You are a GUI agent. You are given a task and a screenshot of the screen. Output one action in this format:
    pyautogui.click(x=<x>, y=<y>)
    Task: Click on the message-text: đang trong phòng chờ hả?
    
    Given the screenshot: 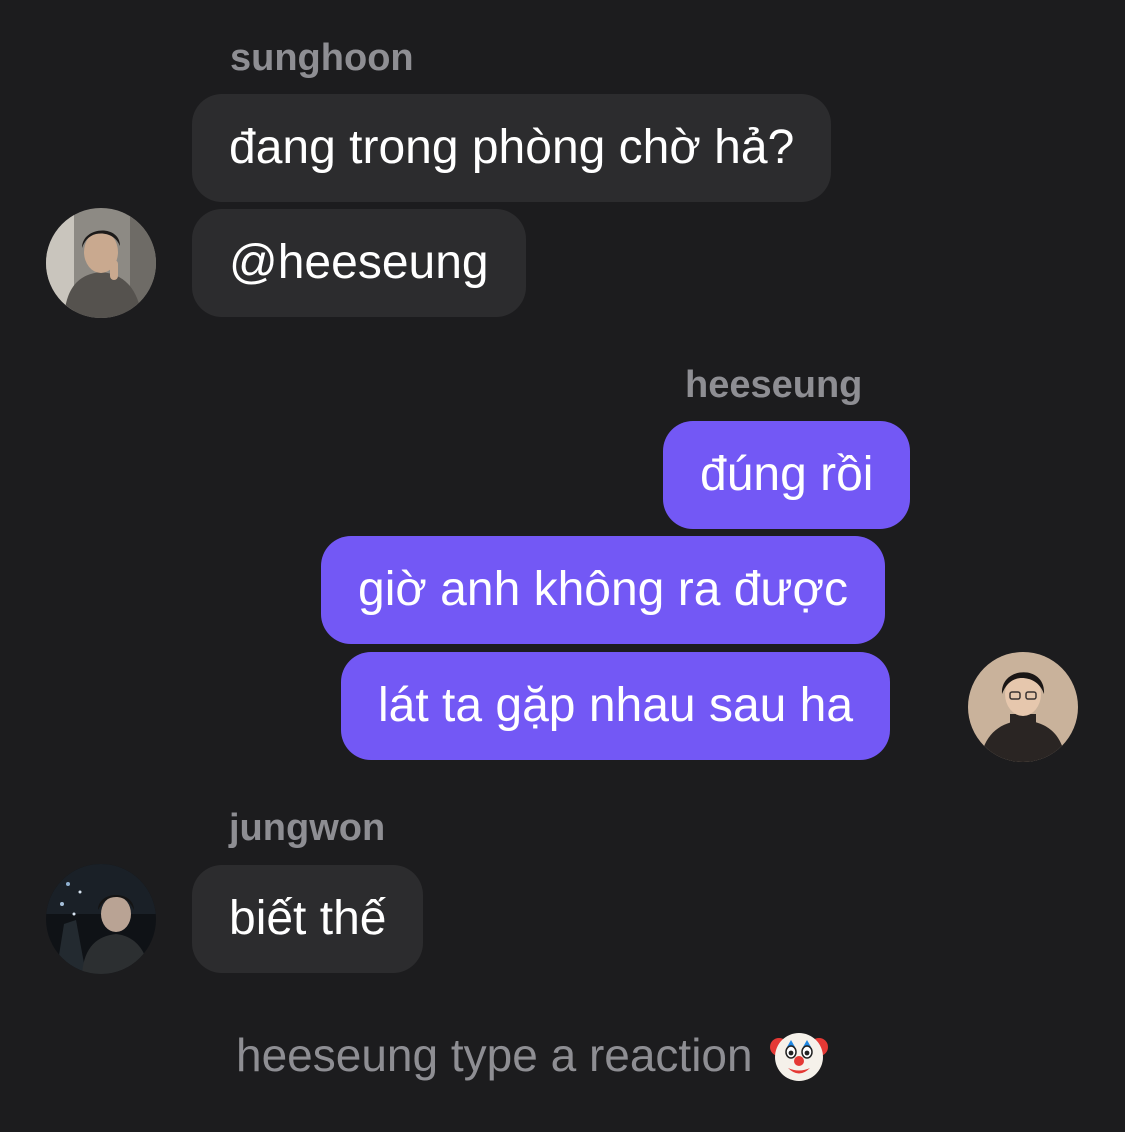 What is the action you would take?
    pyautogui.click(x=512, y=147)
    